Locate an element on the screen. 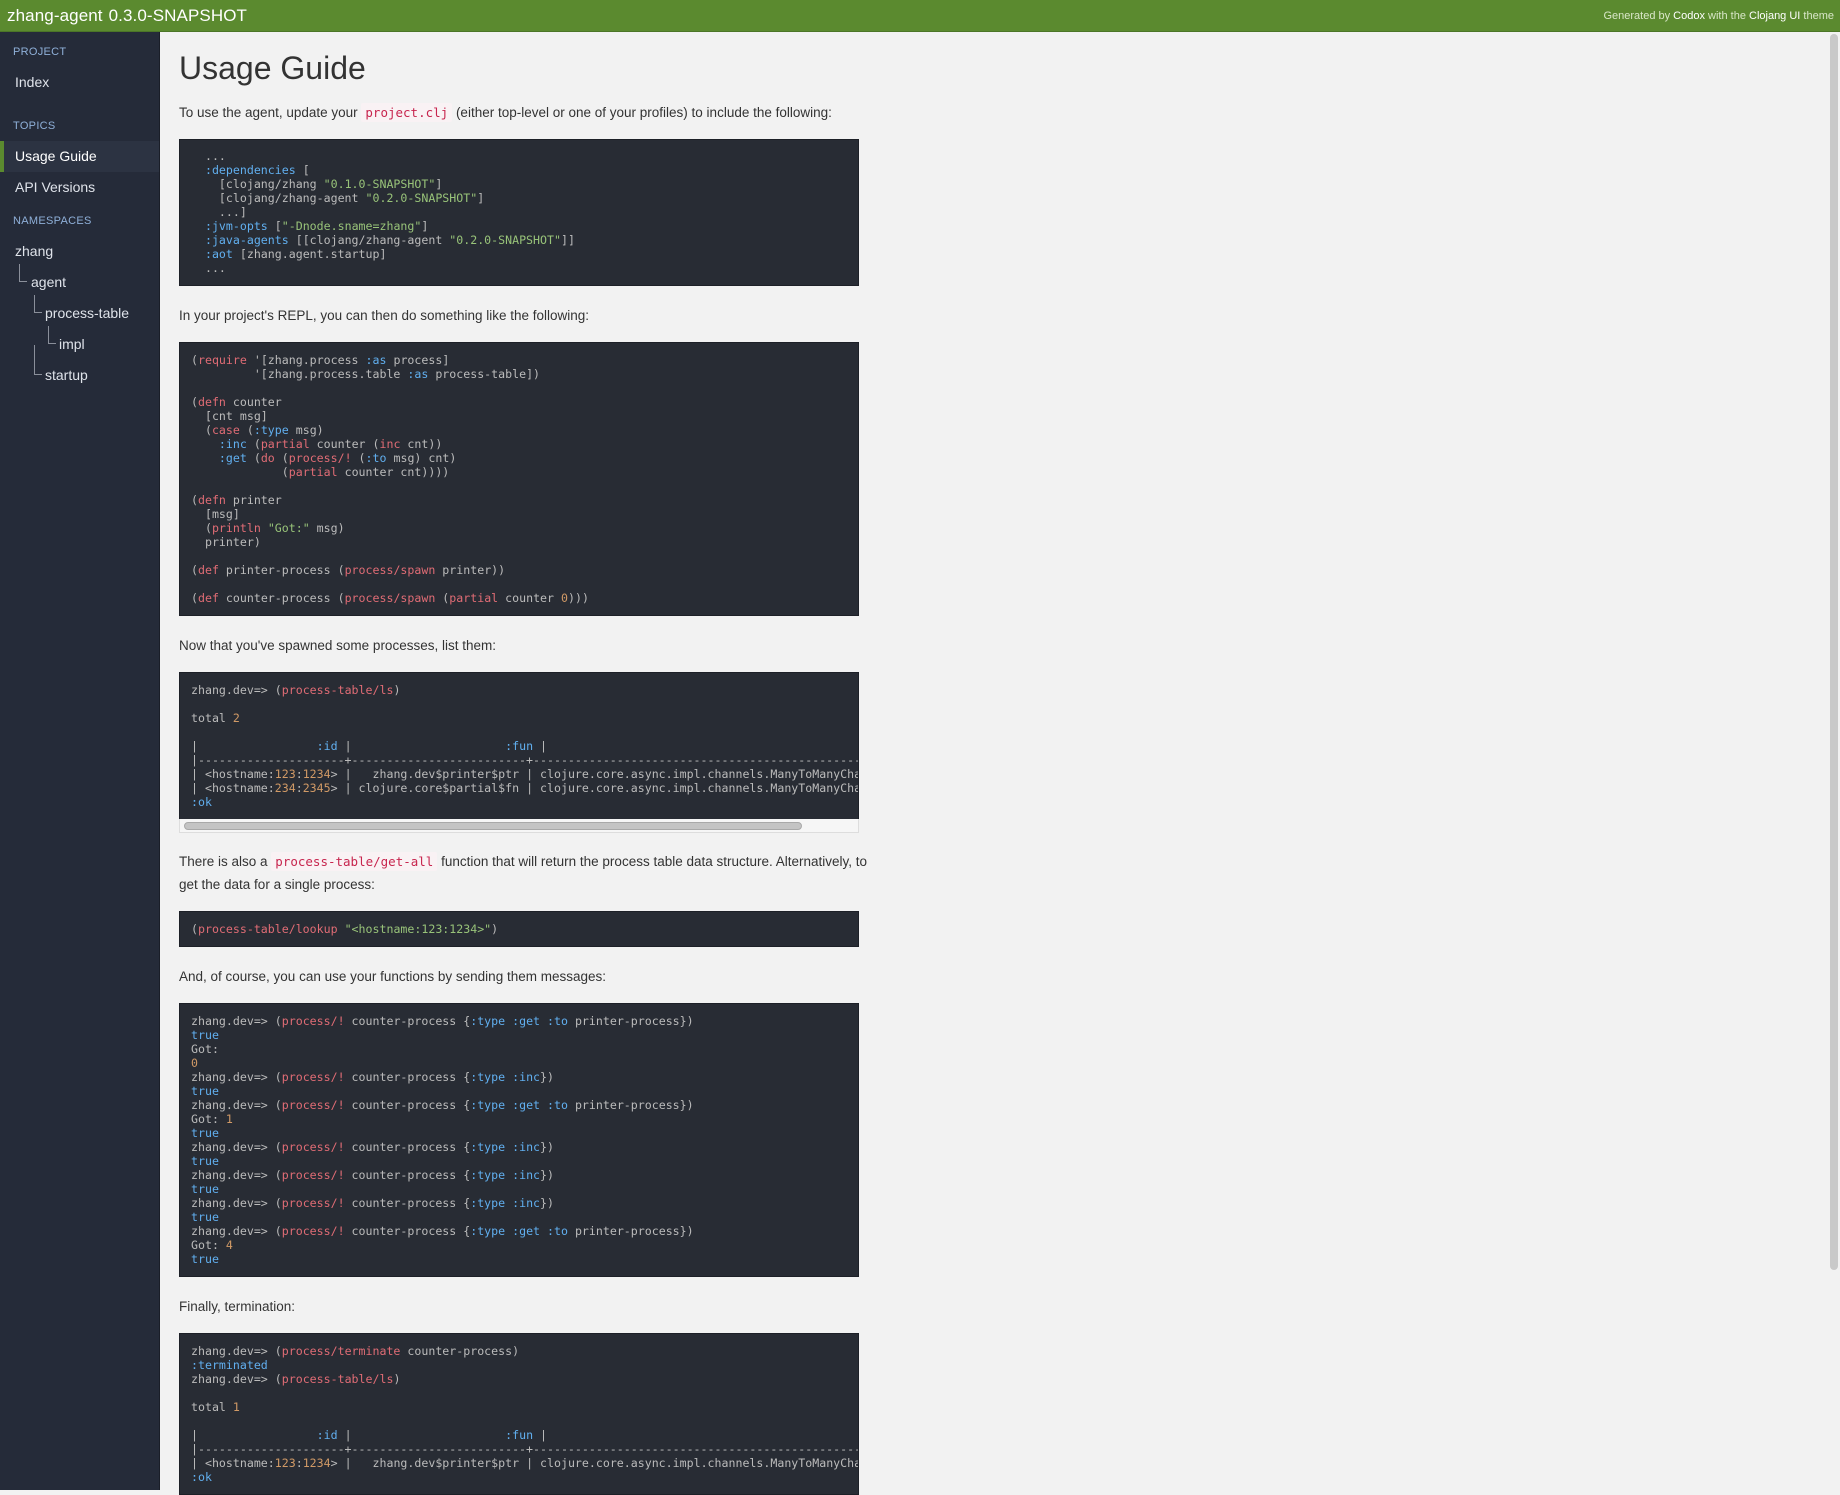 The height and width of the screenshot is (1495, 1840). page-title: Usage Guide is located at coordinates (272, 68).